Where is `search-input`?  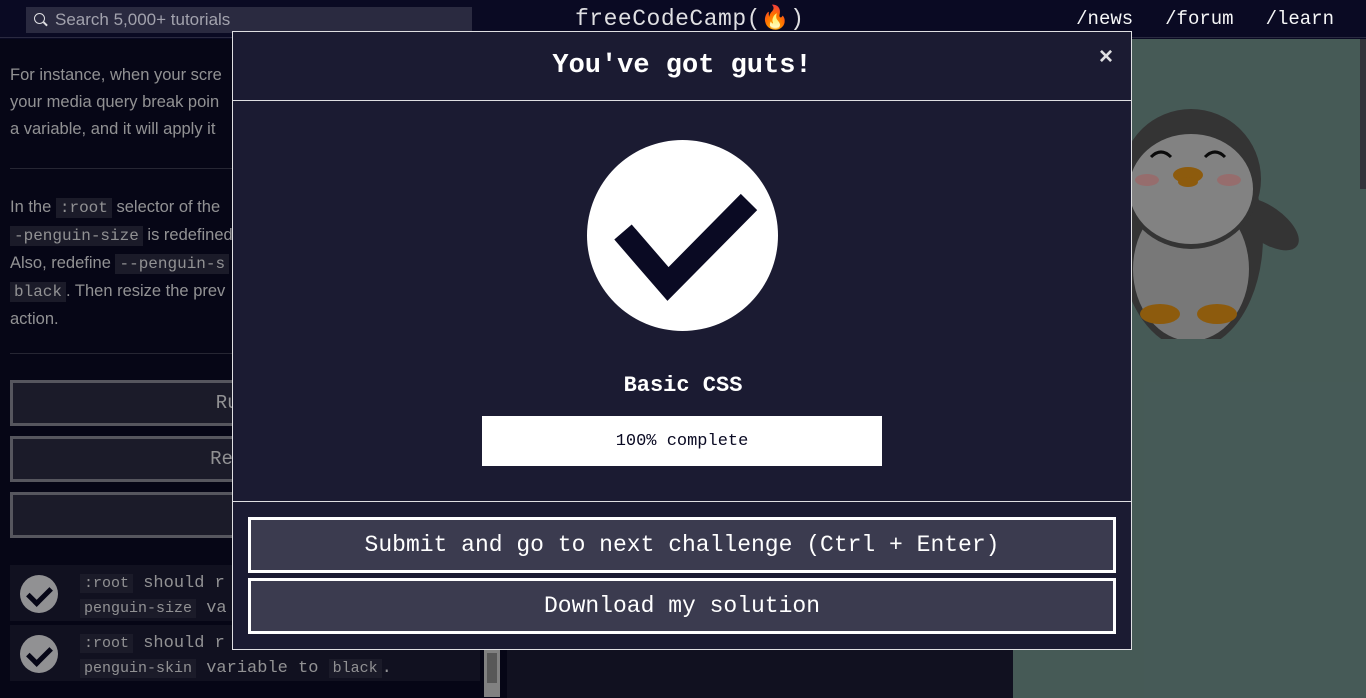
search-input is located at coordinates (255, 20).